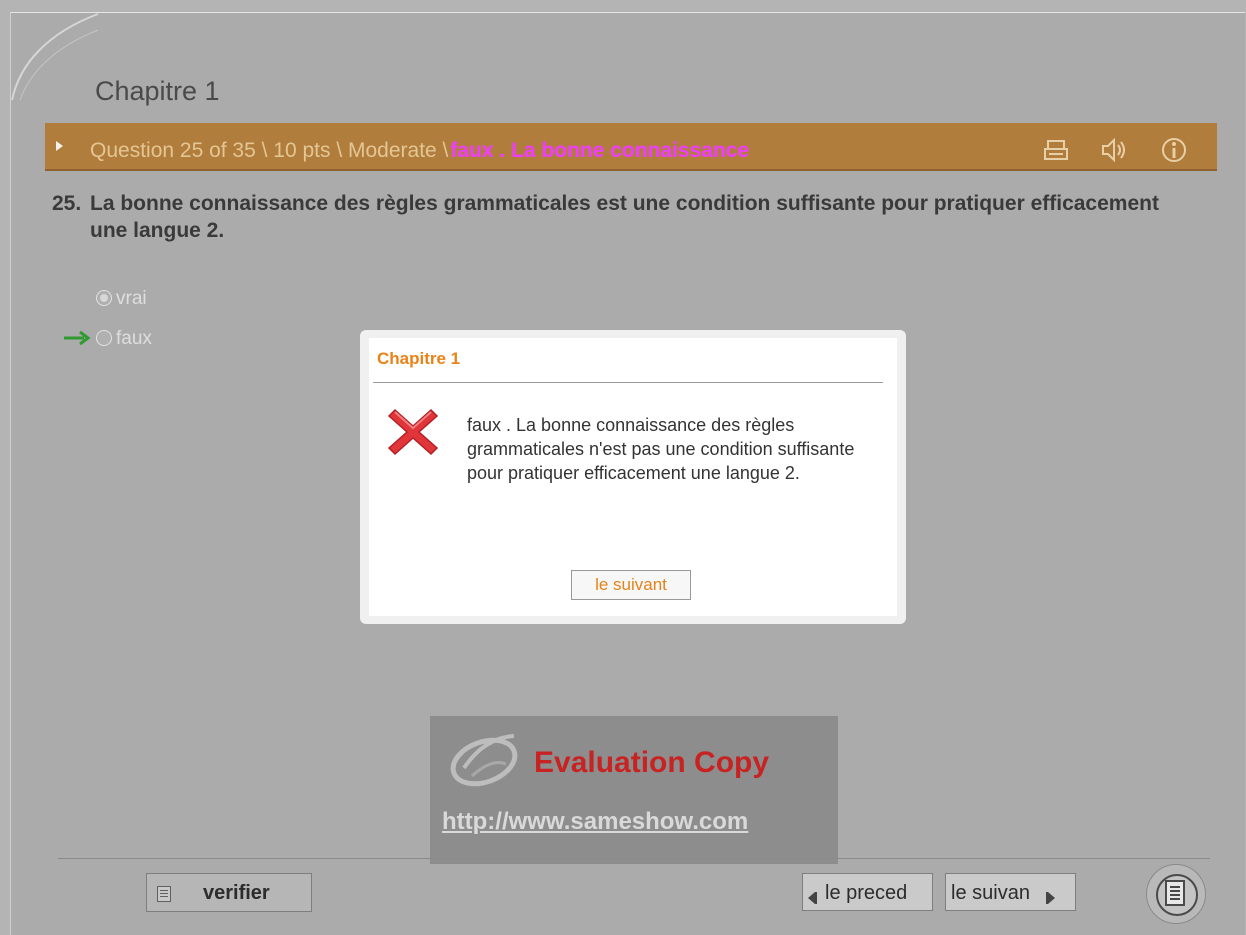 The width and height of the screenshot is (1246, 935). Describe the element at coordinates (134, 338) in the screenshot. I see `option-label: faux` at that location.